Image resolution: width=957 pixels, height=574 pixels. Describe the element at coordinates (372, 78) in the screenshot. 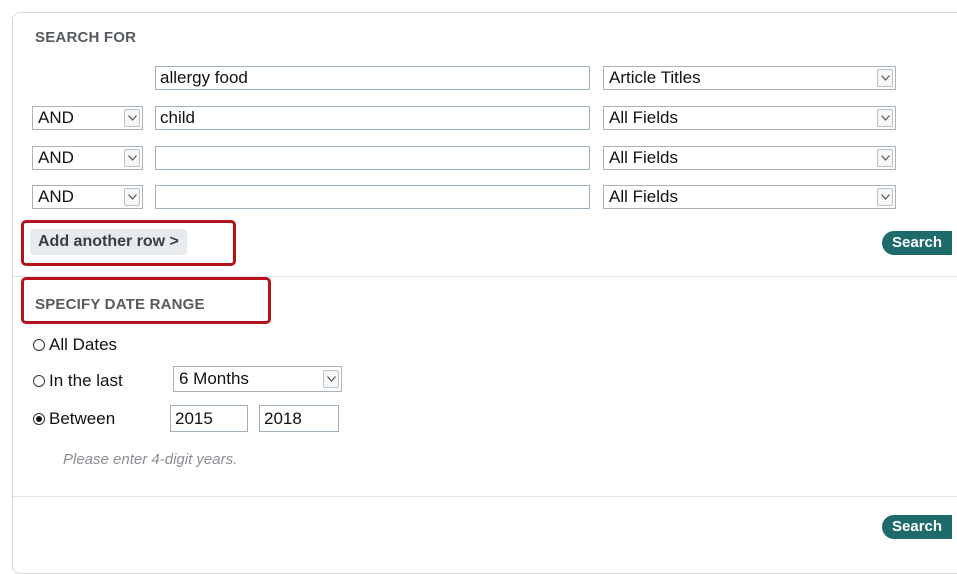

I see `search-term-input-1: allergy food` at that location.